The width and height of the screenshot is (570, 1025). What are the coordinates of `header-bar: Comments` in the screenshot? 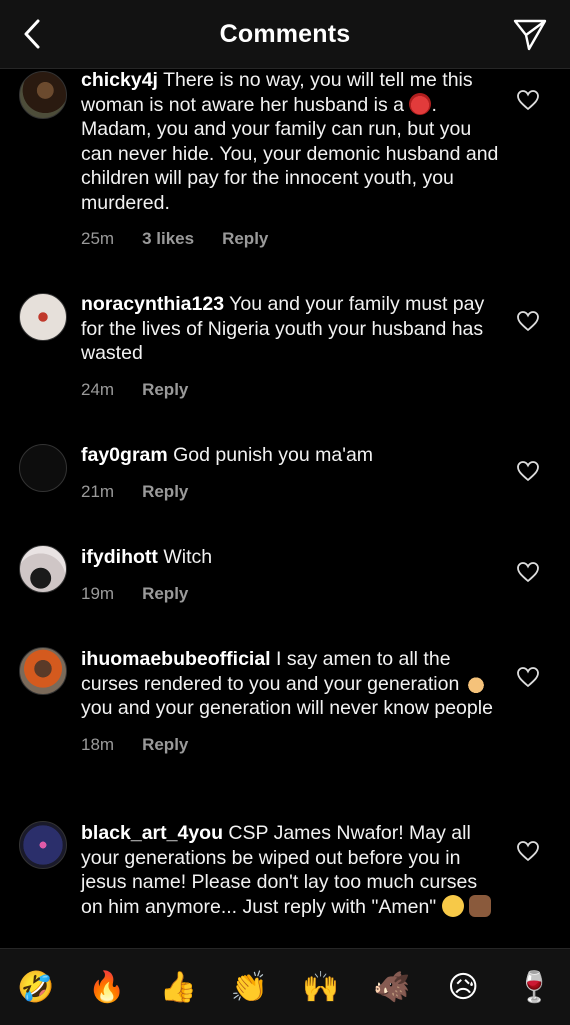 It's located at (285, 34).